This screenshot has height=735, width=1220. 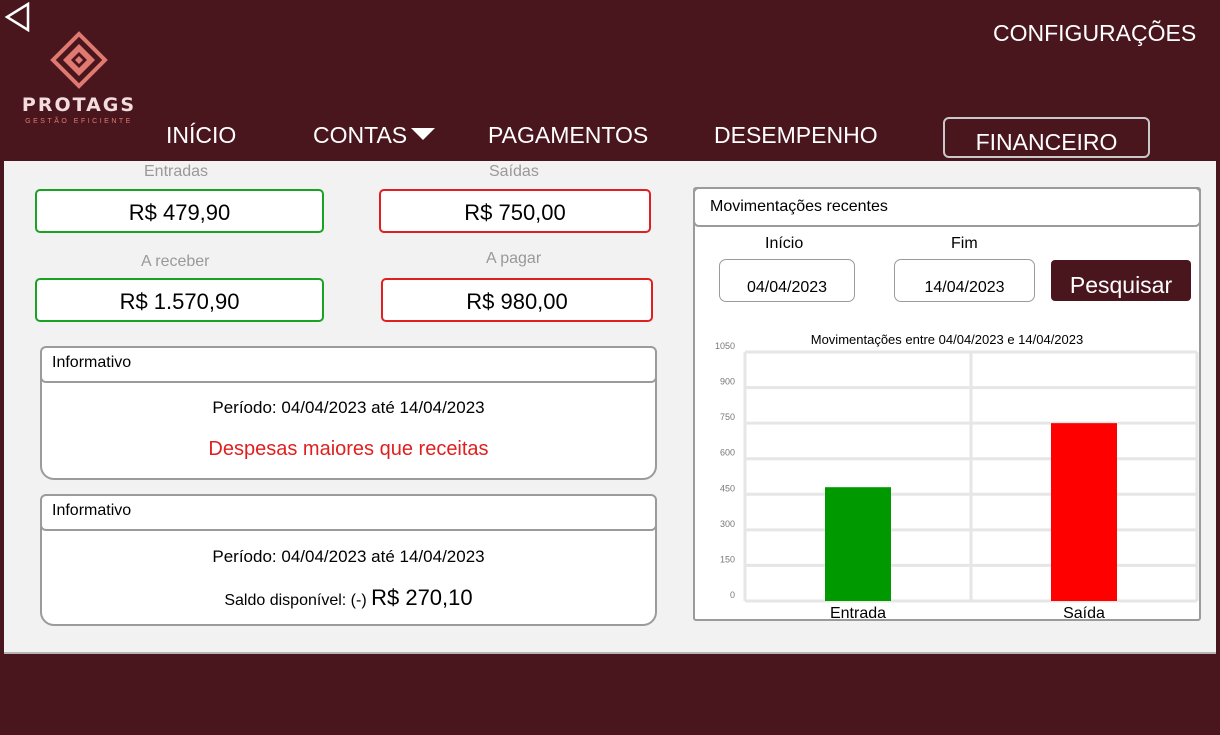 I want to click on chart-x-tick-label: Saída, so click(x=1084, y=612).